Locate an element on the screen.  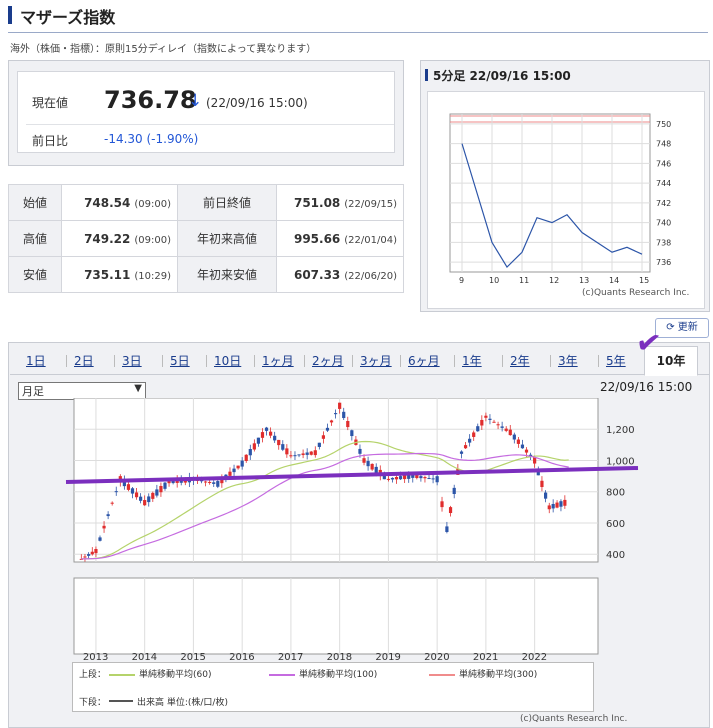
stats-row: 高値 749.22 (09:00) 年初来高値 995.66 (22/01/04) is located at coordinates (206, 238).